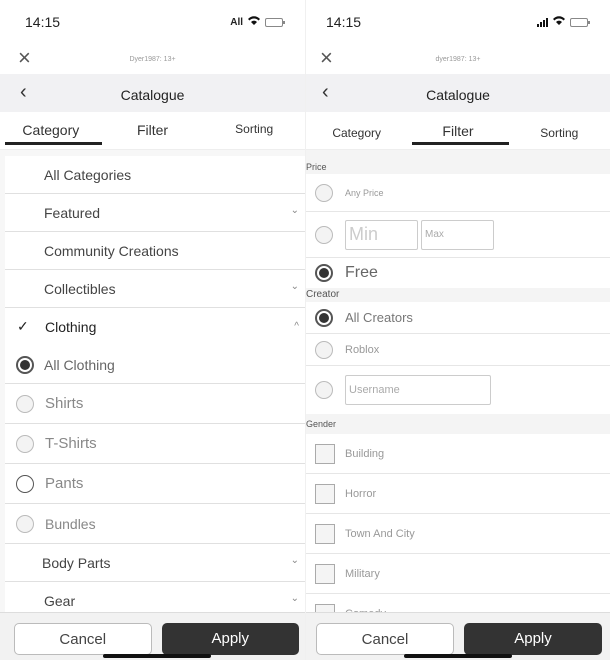 This screenshot has height=660, width=610. What do you see at coordinates (155, 365) in the screenshot?
I see `list-item: All Clothing` at bounding box center [155, 365].